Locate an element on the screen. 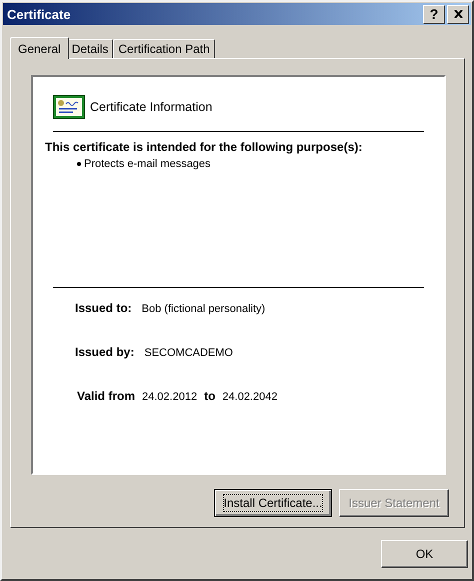 The image size is (474, 581). ok-button: OK is located at coordinates (424, 554).